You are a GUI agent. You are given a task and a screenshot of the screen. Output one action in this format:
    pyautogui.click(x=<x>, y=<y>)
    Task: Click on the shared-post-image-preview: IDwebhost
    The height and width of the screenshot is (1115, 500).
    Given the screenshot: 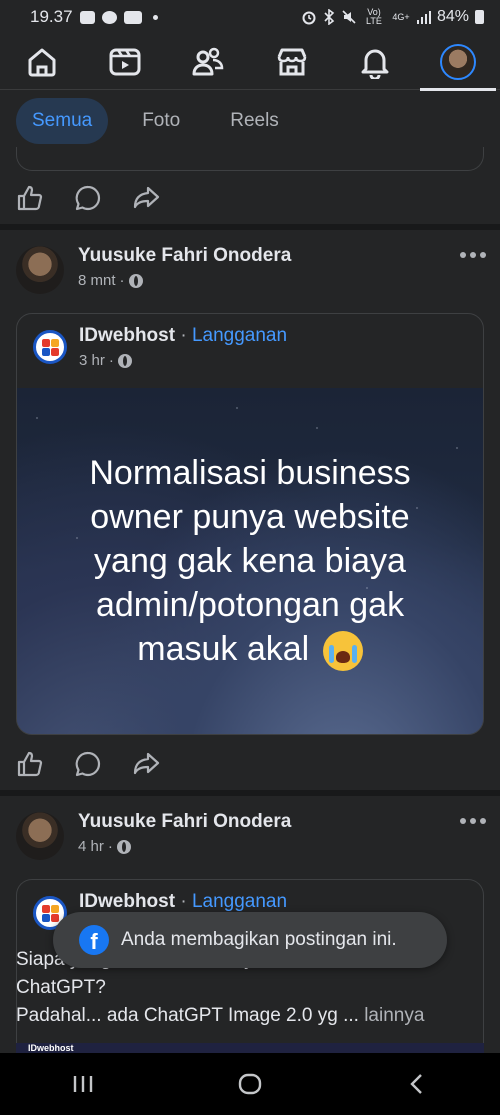 What is the action you would take?
    pyautogui.click(x=250, y=1048)
    